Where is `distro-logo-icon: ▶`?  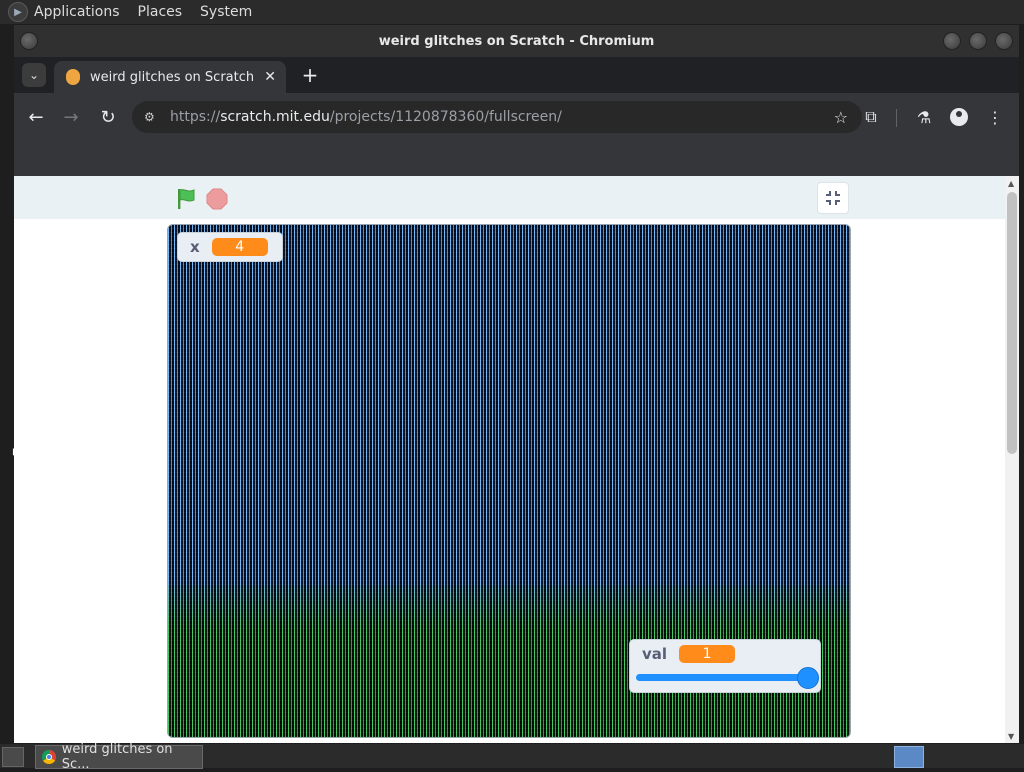 distro-logo-icon: ▶ is located at coordinates (18, 12).